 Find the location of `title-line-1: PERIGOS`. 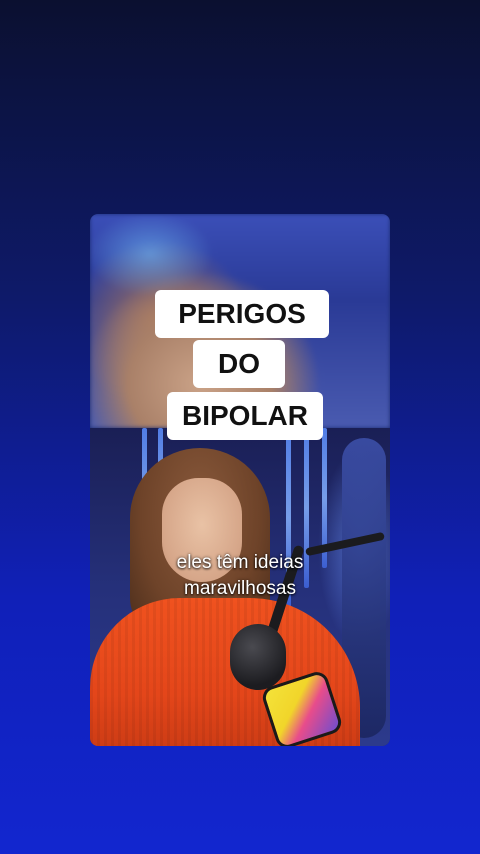

title-line-1: PERIGOS is located at coordinates (242, 314).